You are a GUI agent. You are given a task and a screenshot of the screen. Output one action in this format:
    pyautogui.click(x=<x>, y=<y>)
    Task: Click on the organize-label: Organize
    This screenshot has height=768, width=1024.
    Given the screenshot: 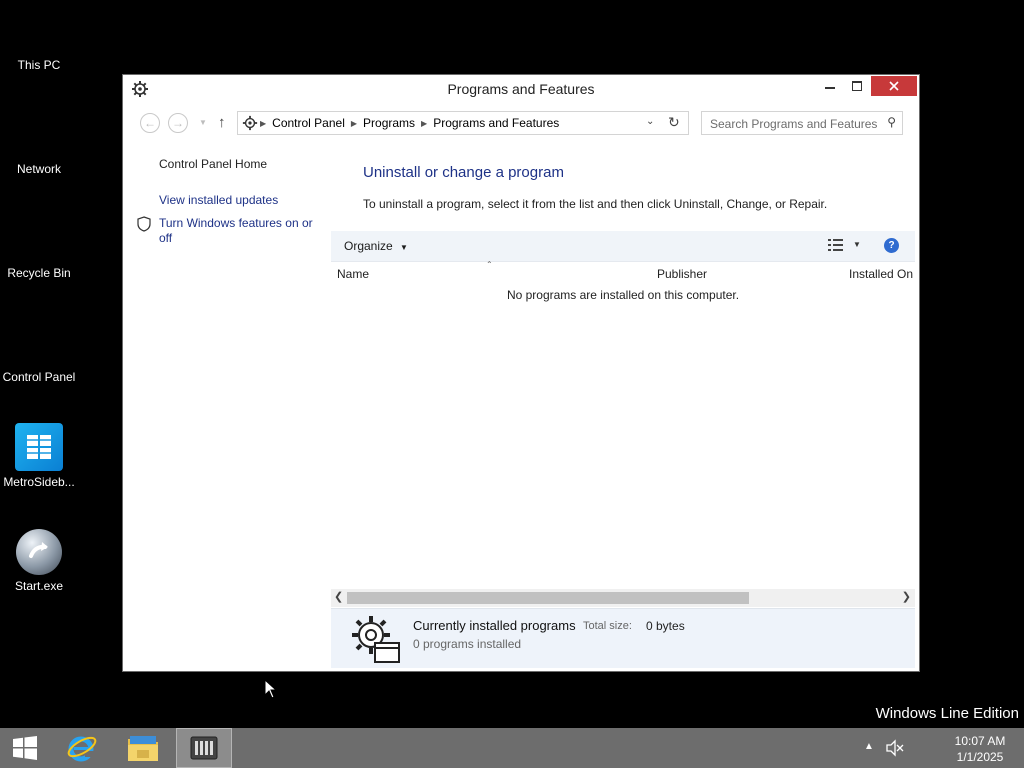 What is the action you would take?
    pyautogui.click(x=368, y=246)
    